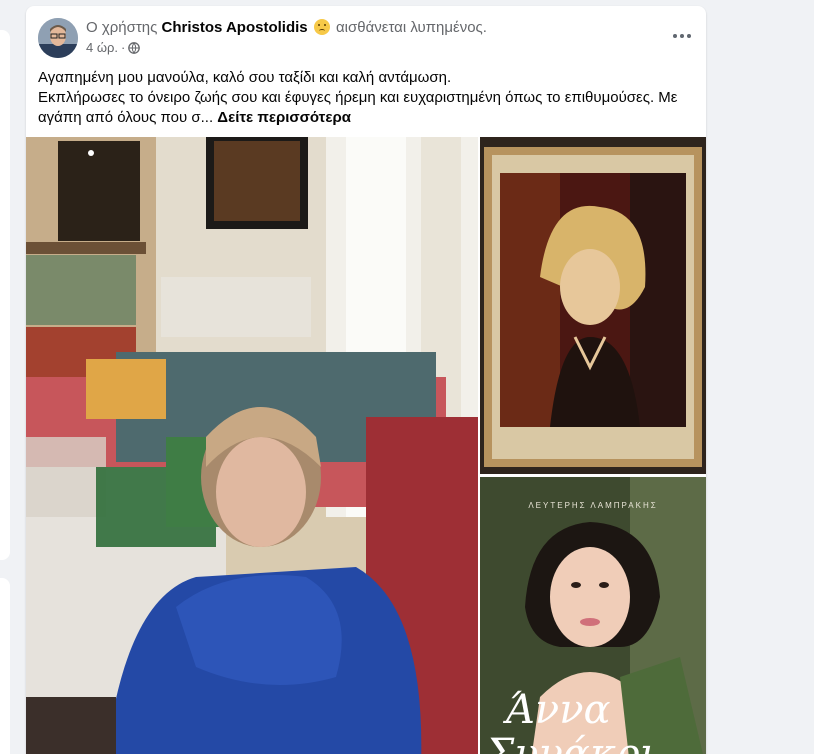 This screenshot has width=814, height=754. I want to click on feeling-text: αισθάνεται λυπημένος., so click(411, 27).